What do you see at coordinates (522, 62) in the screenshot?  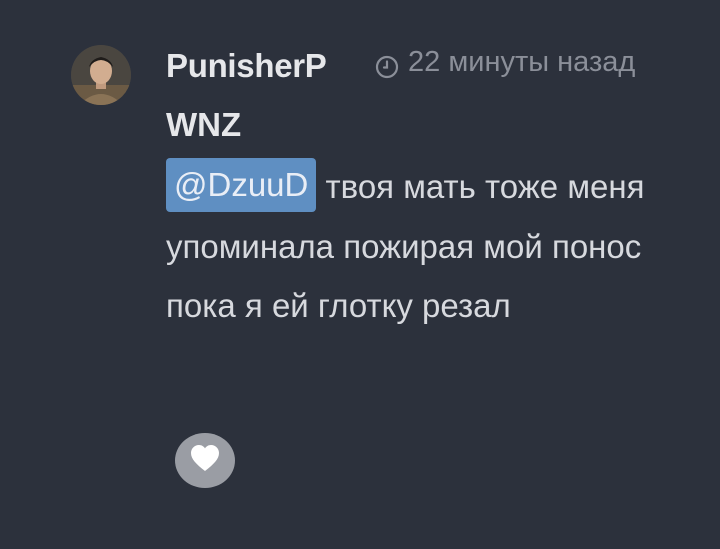 I see `timestamp-text: 22 минуты назад` at bounding box center [522, 62].